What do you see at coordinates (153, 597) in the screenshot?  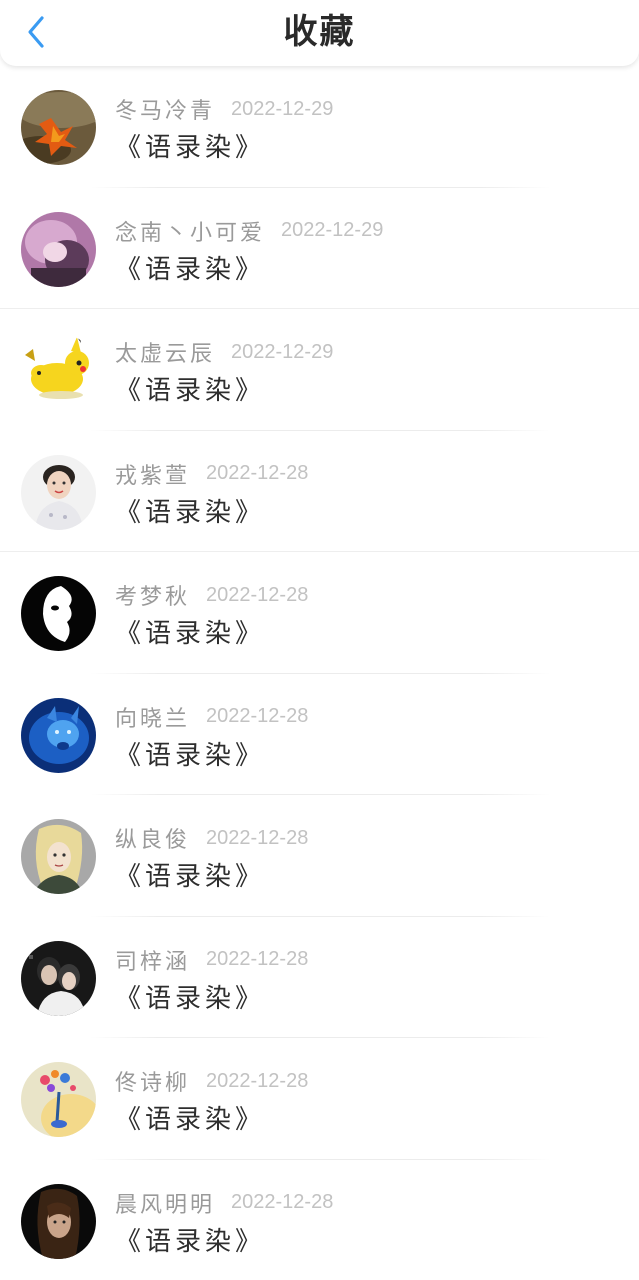 I see `author-name: 考梦秋` at bounding box center [153, 597].